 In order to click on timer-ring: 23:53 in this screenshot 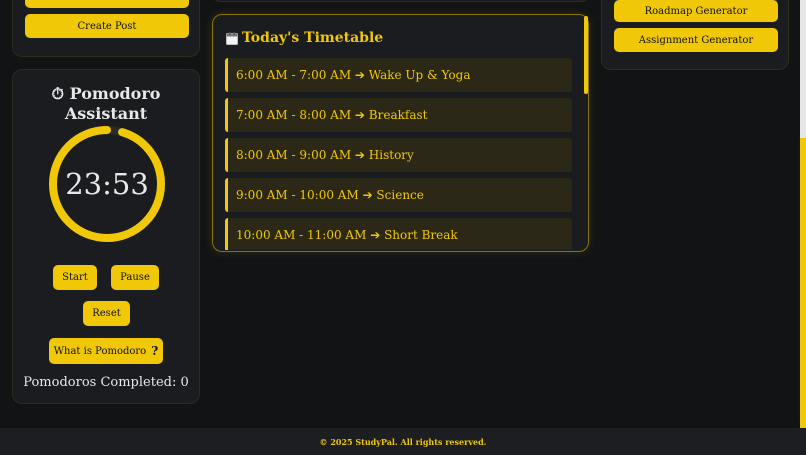, I will do `click(107, 184)`.